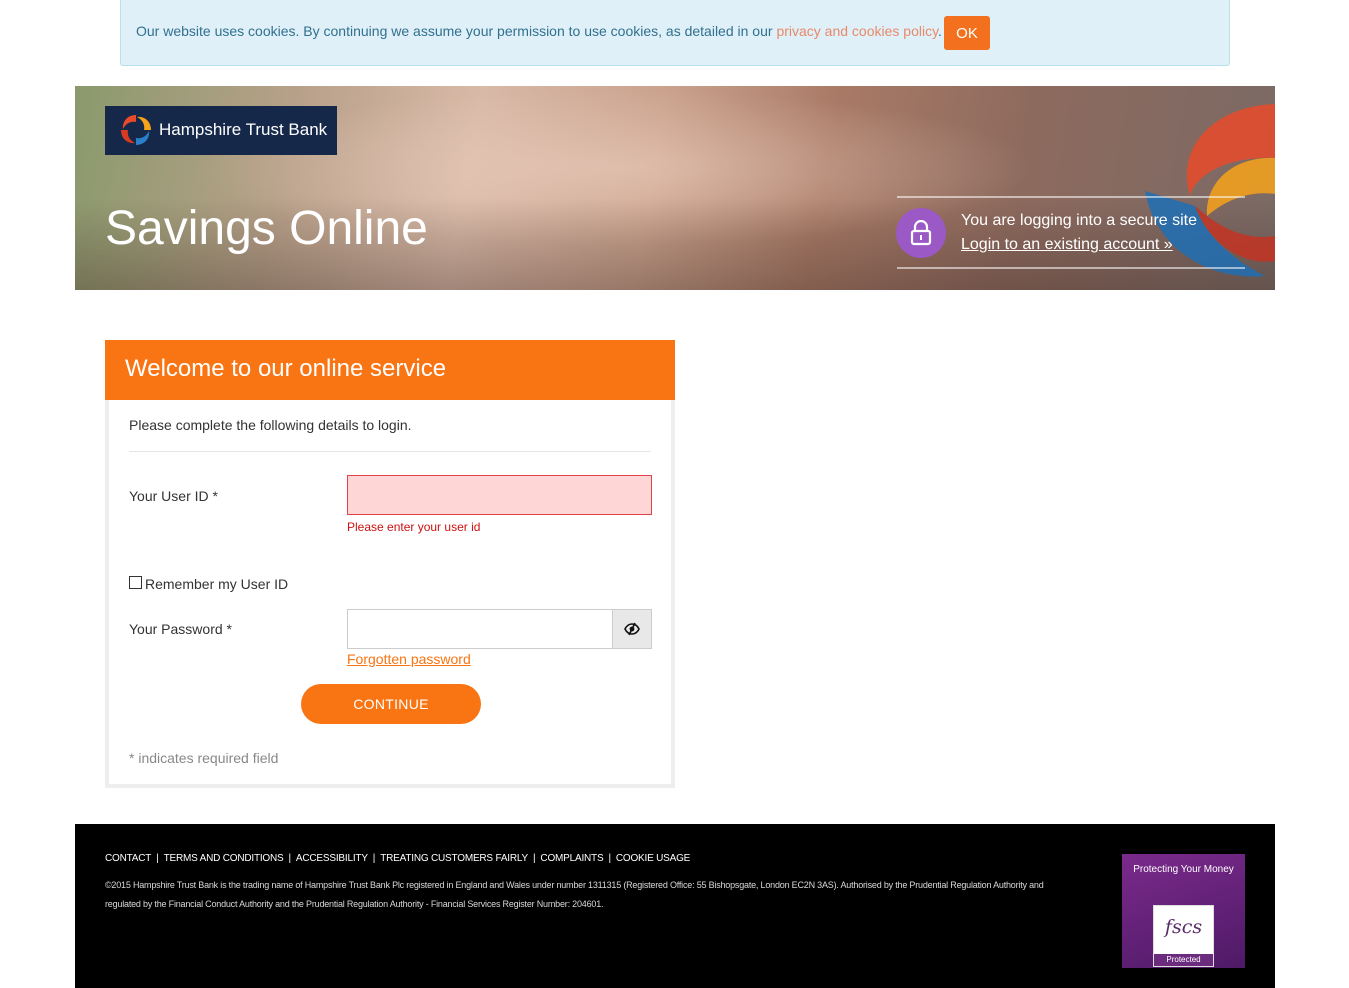 Image resolution: width=1349 pixels, height=988 pixels. What do you see at coordinates (940, 31) in the screenshot?
I see `cookie-text-after: .` at bounding box center [940, 31].